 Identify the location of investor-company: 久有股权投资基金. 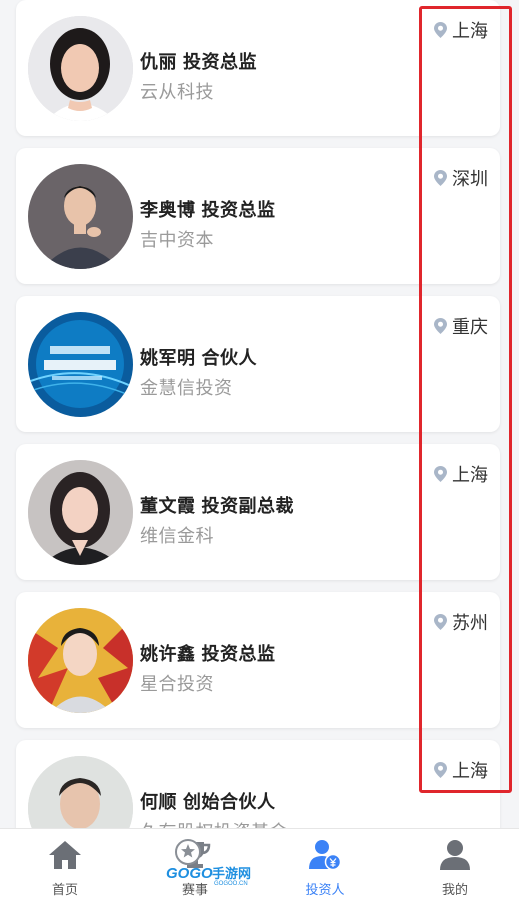
(214, 823).